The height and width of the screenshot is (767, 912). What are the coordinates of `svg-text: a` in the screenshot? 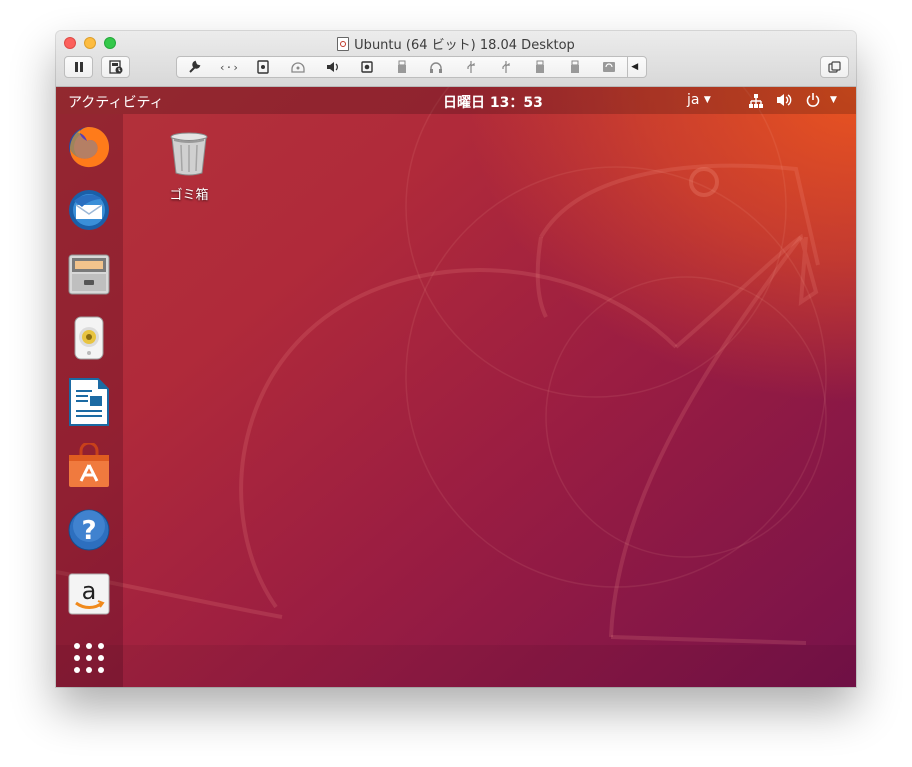 It's located at (89, 591).